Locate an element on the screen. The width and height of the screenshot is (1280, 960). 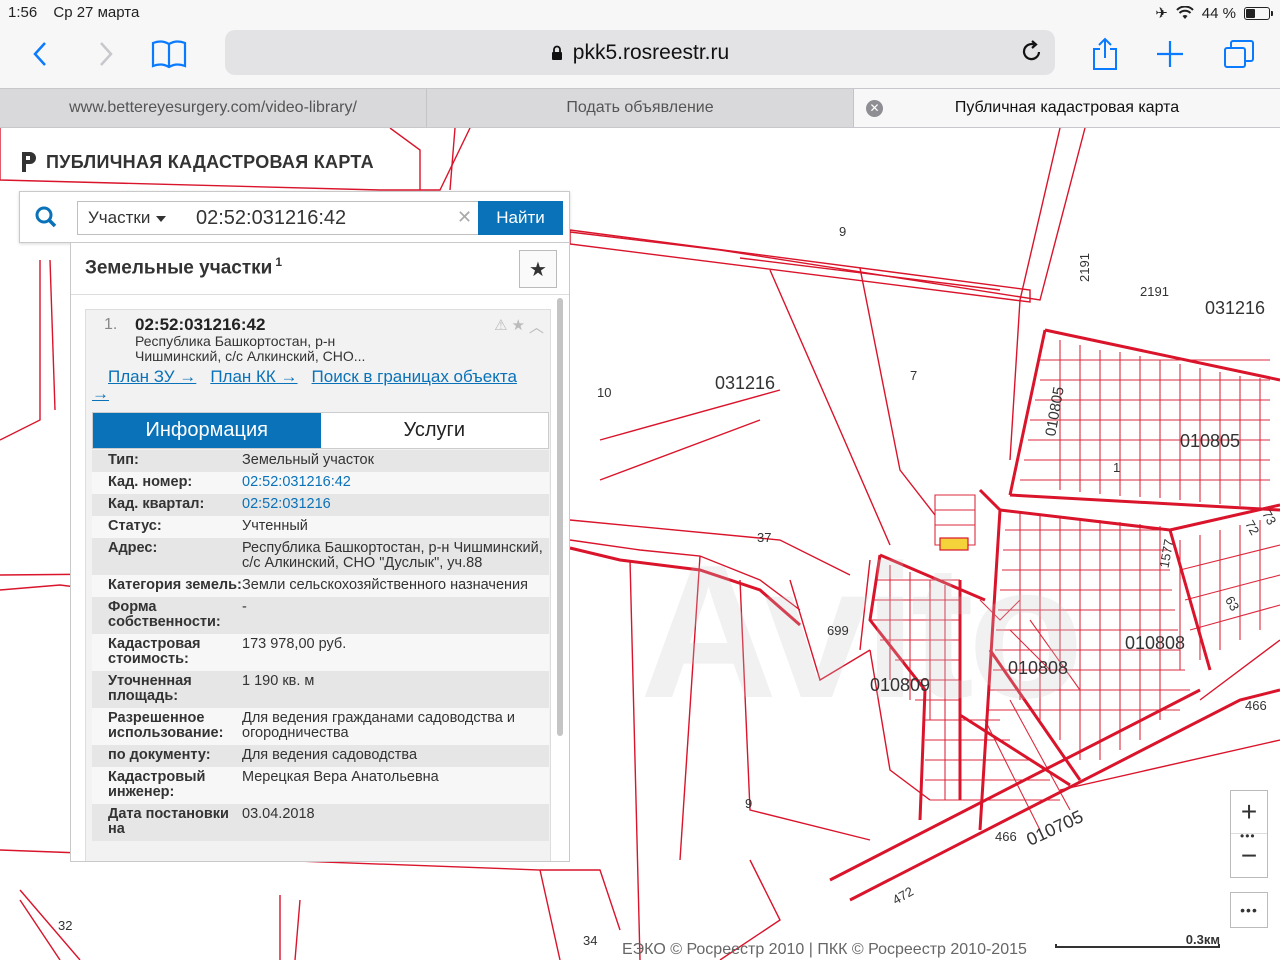
info-key: по документу: is located at coordinates (159, 755).